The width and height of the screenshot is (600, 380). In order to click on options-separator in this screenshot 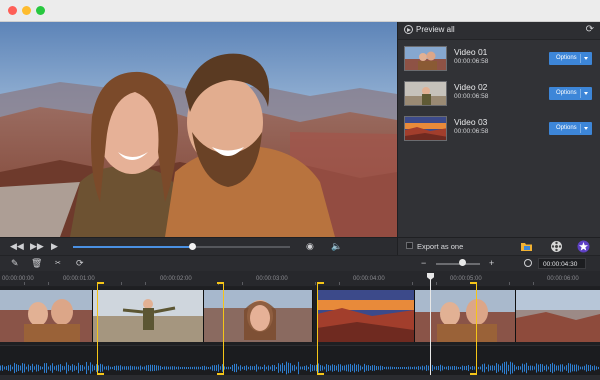, I will do `click(580, 93)`.